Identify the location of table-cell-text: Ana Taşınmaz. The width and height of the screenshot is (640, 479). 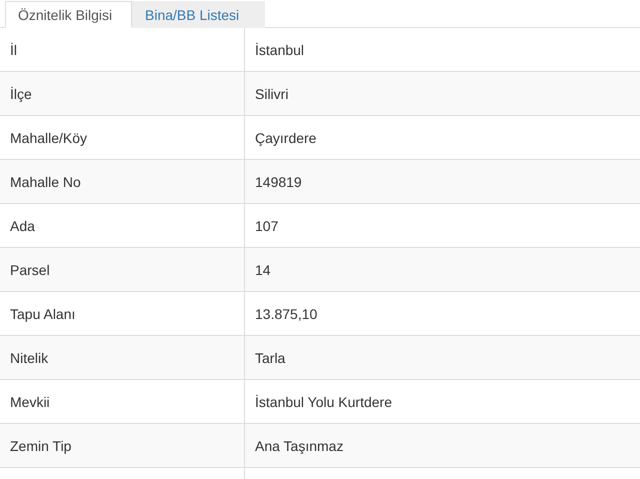
(299, 446).